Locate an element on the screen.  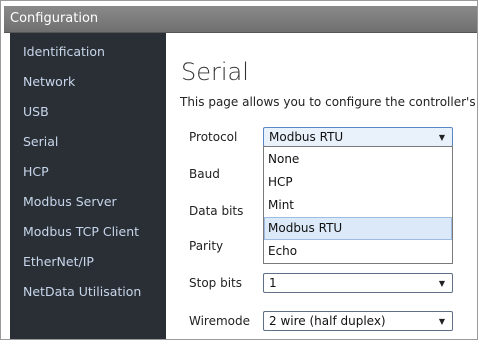
protocol-option-none: None is located at coordinates (358, 159).